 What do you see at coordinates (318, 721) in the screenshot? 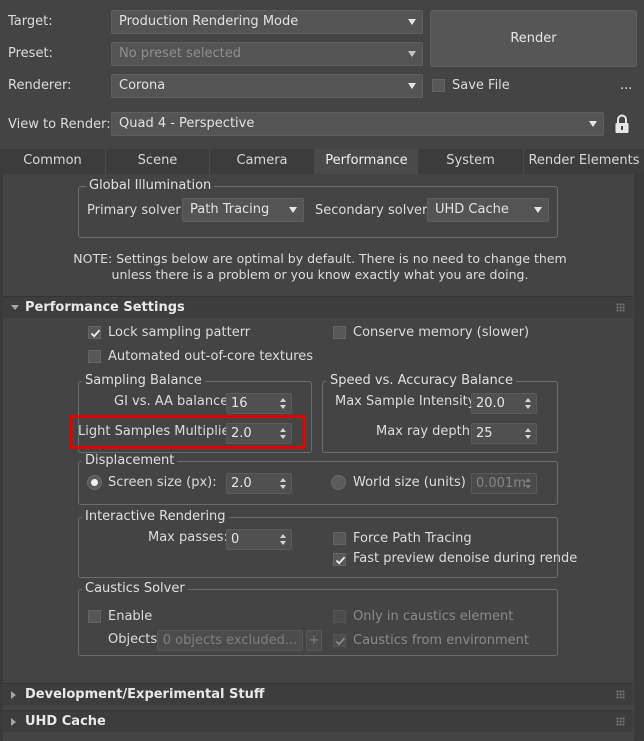
I see `uhd-cache-rollout: UHD Cache` at bounding box center [318, 721].